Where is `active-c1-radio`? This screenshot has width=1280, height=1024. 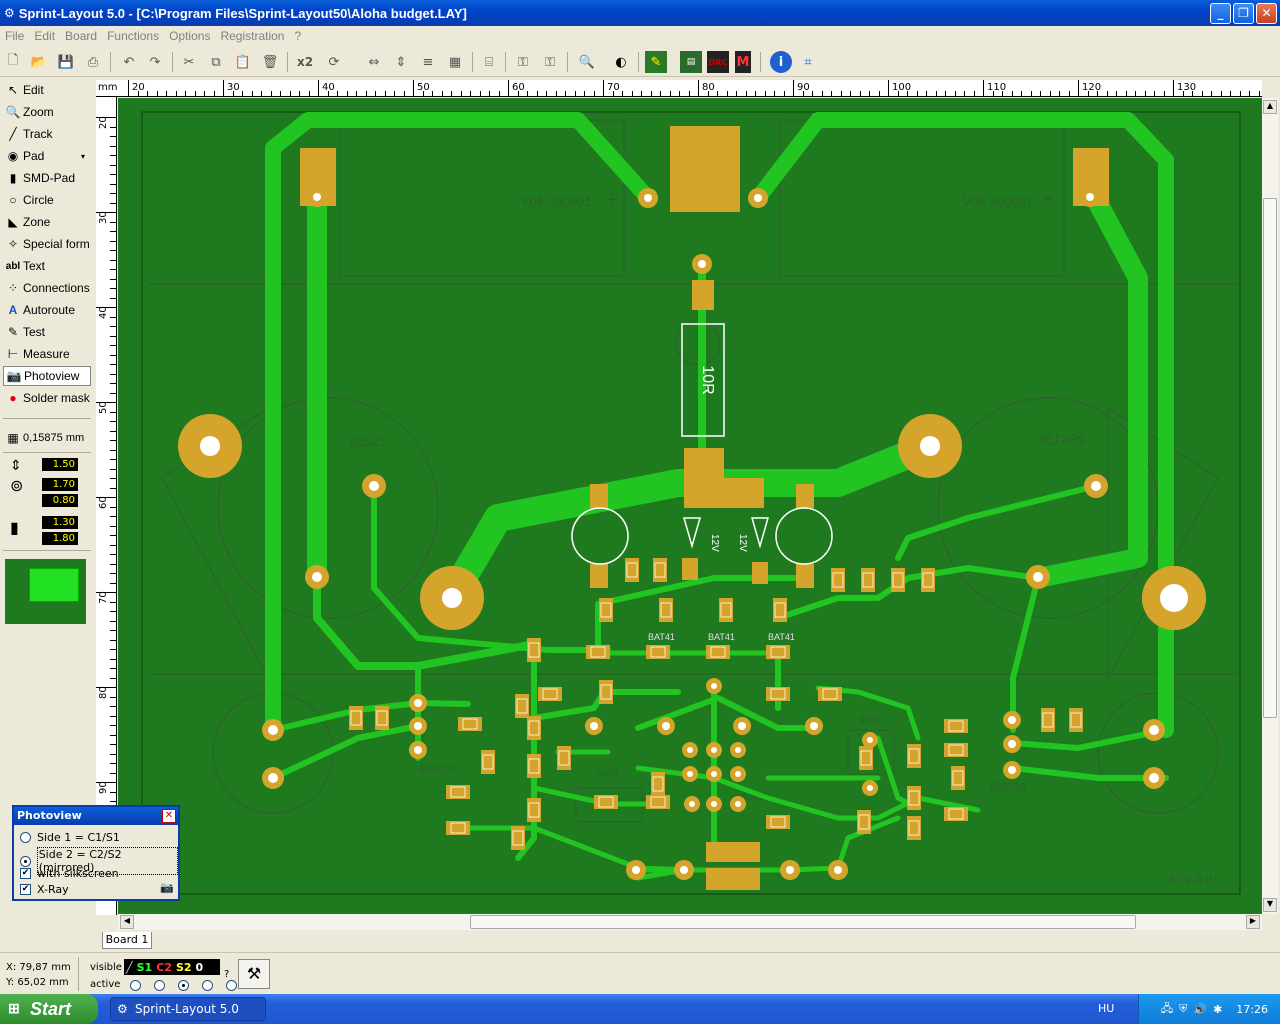
active-c1-radio is located at coordinates (135, 985).